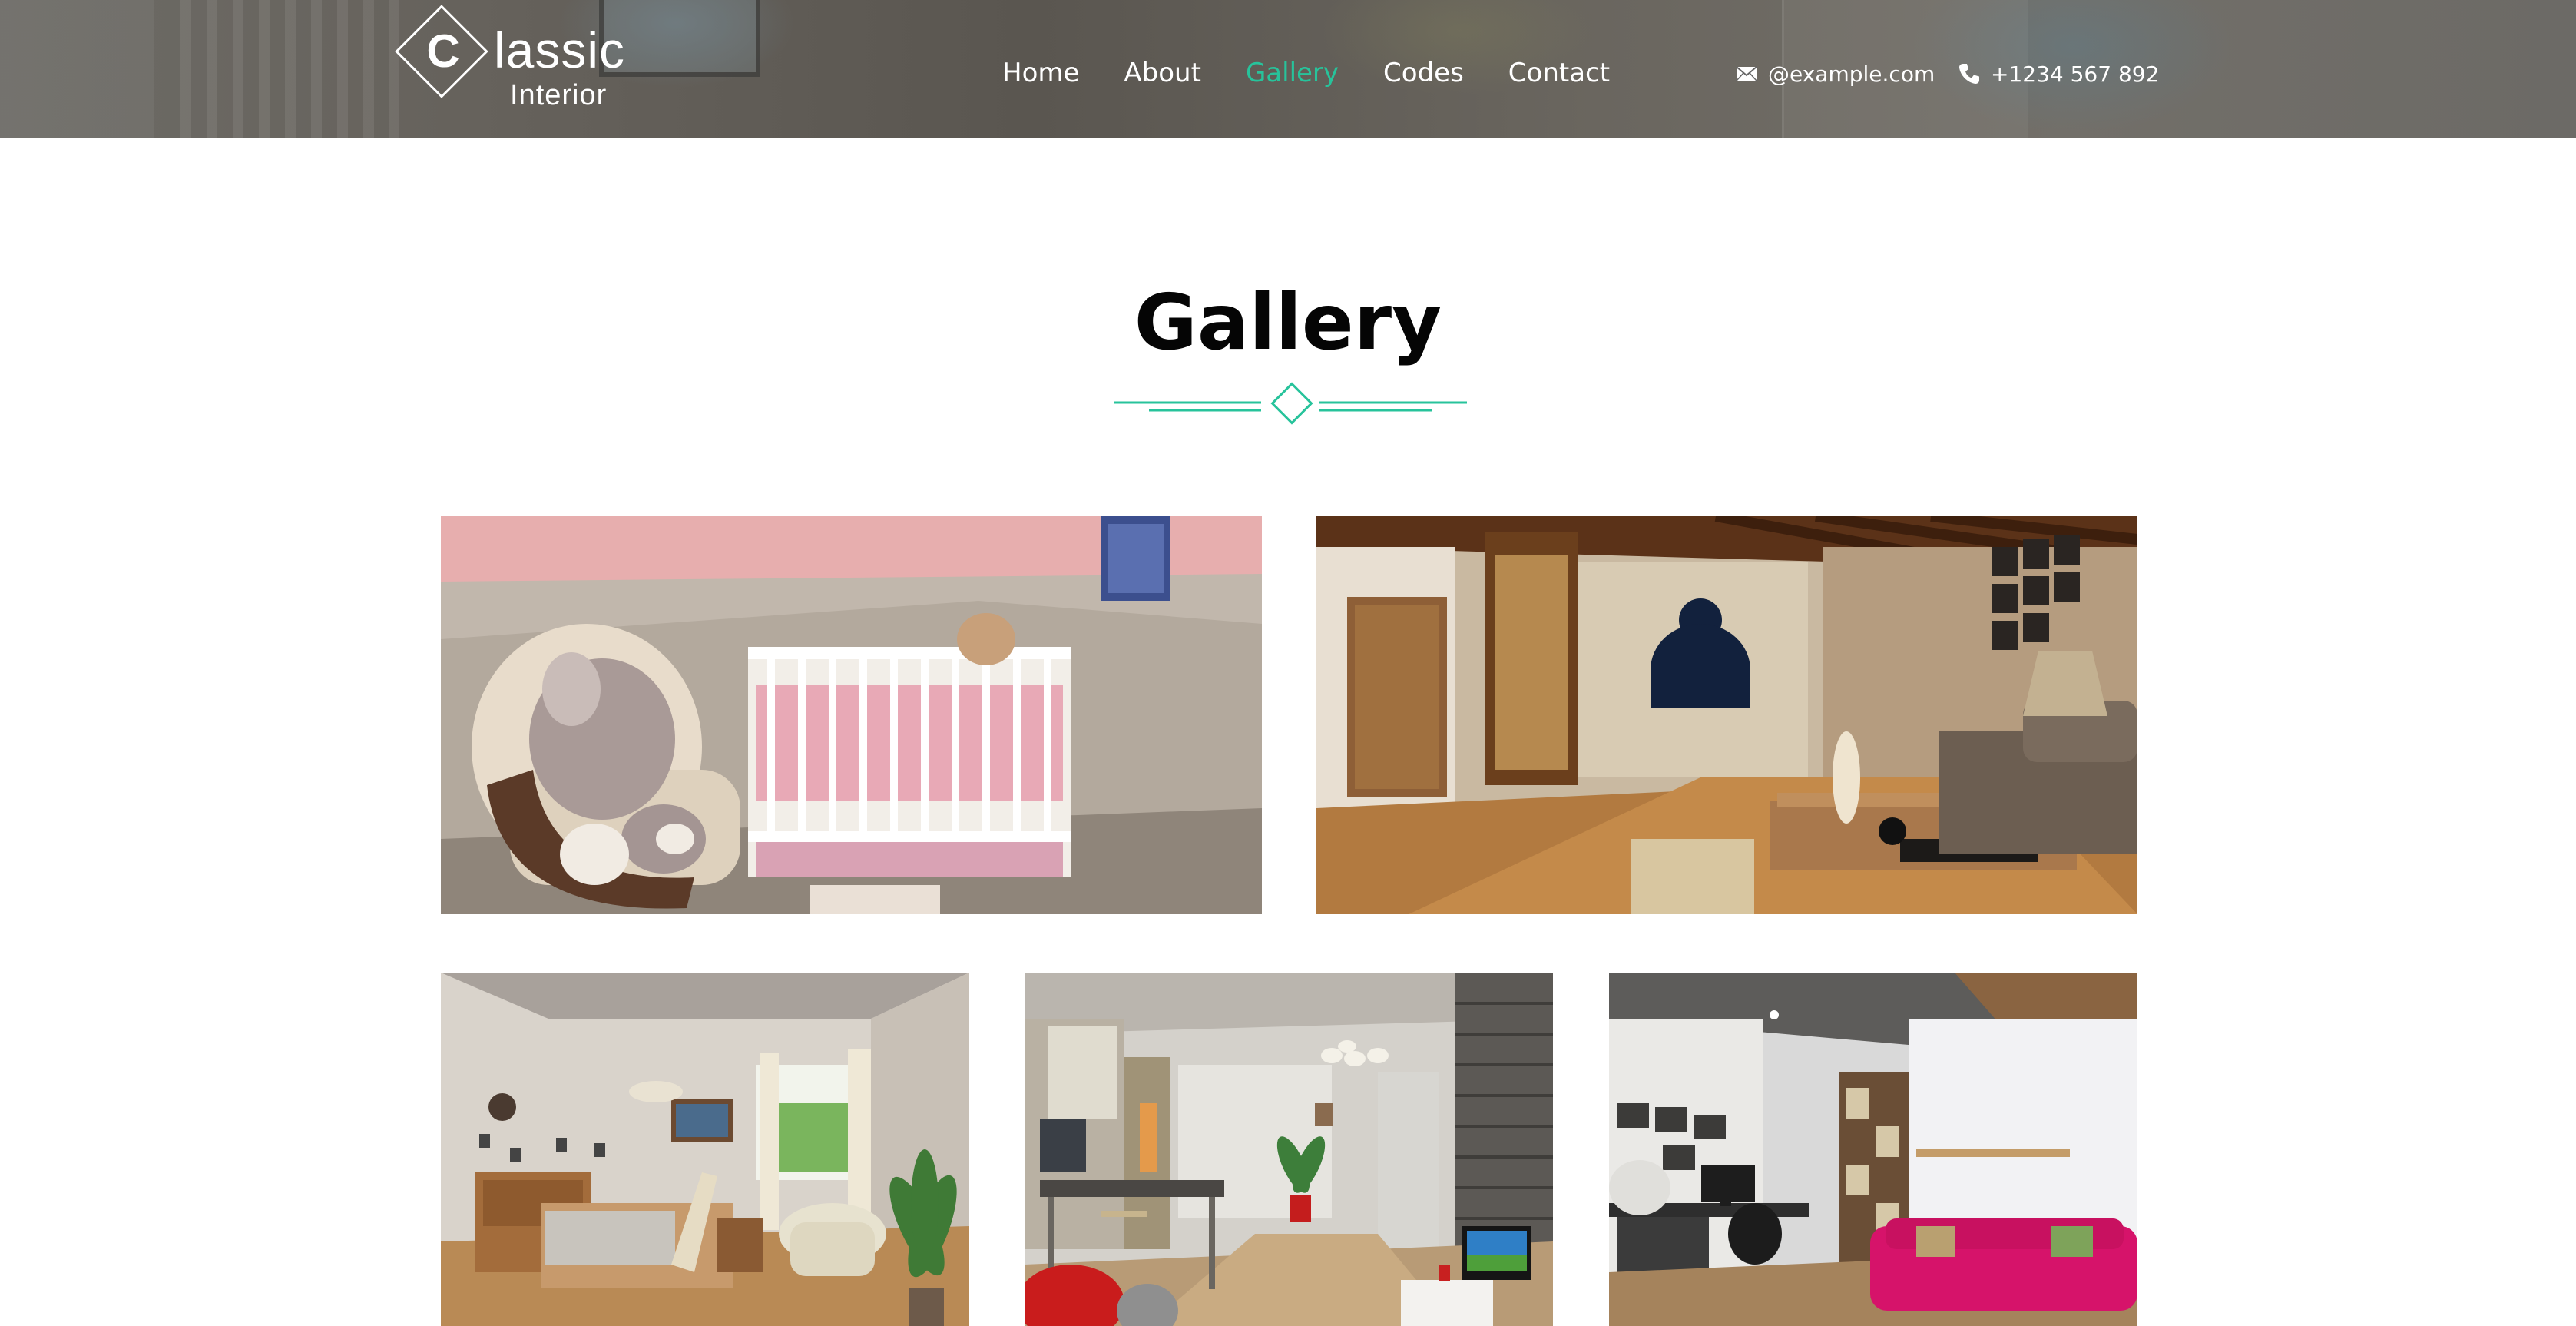 The height and width of the screenshot is (1326, 2576). Describe the element at coordinates (1040, 73) in the screenshot. I see `nav-home: Home` at that location.